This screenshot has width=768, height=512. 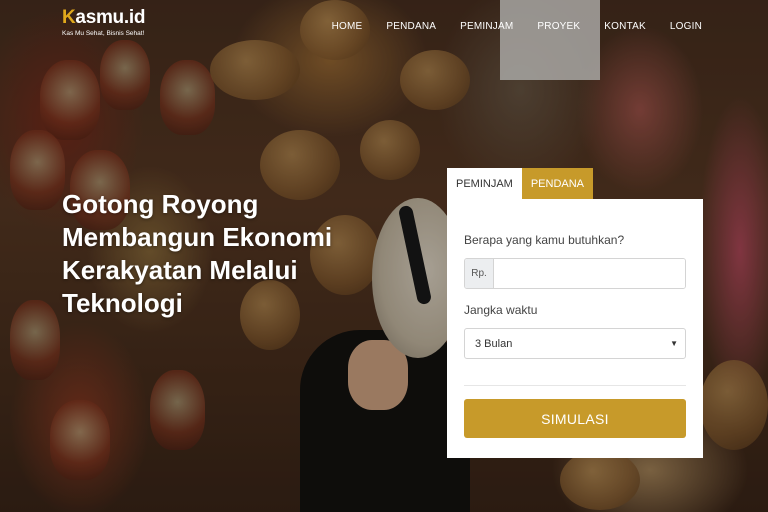 I want to click on simulation-tabs: PEMINJAM PENDANA, so click(x=520, y=184).